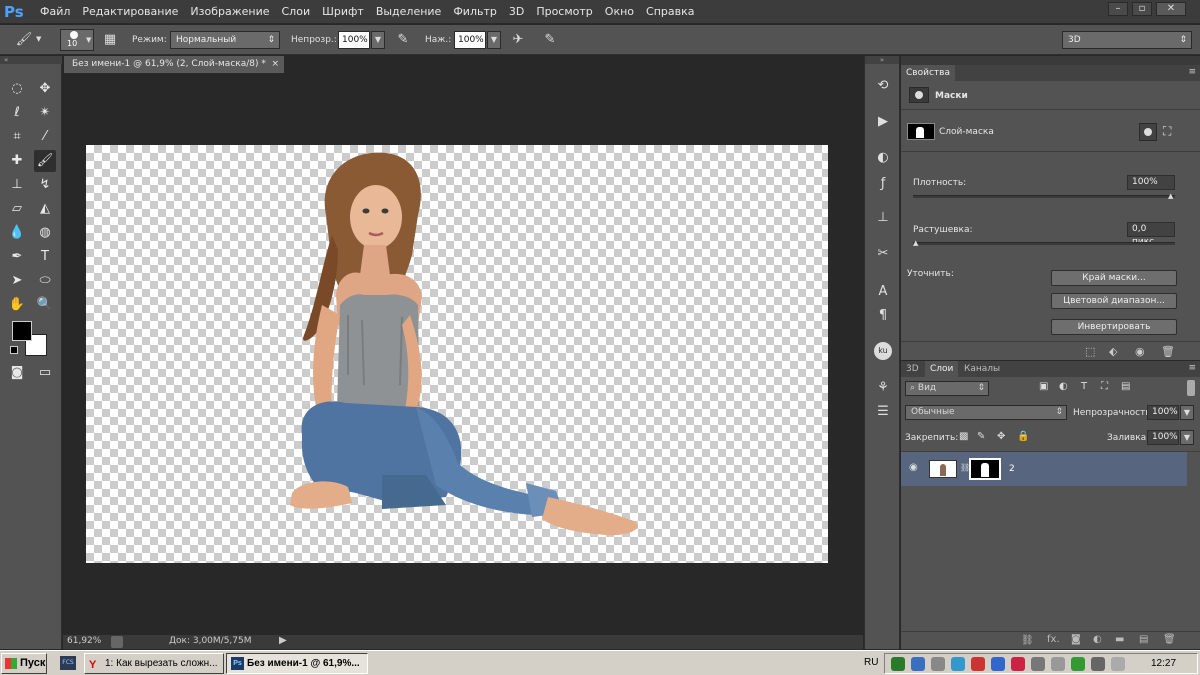 The image size is (1200, 675). What do you see at coordinates (1127, 40) in the screenshot?
I see `workspace-select: 3D ⇕` at bounding box center [1127, 40].